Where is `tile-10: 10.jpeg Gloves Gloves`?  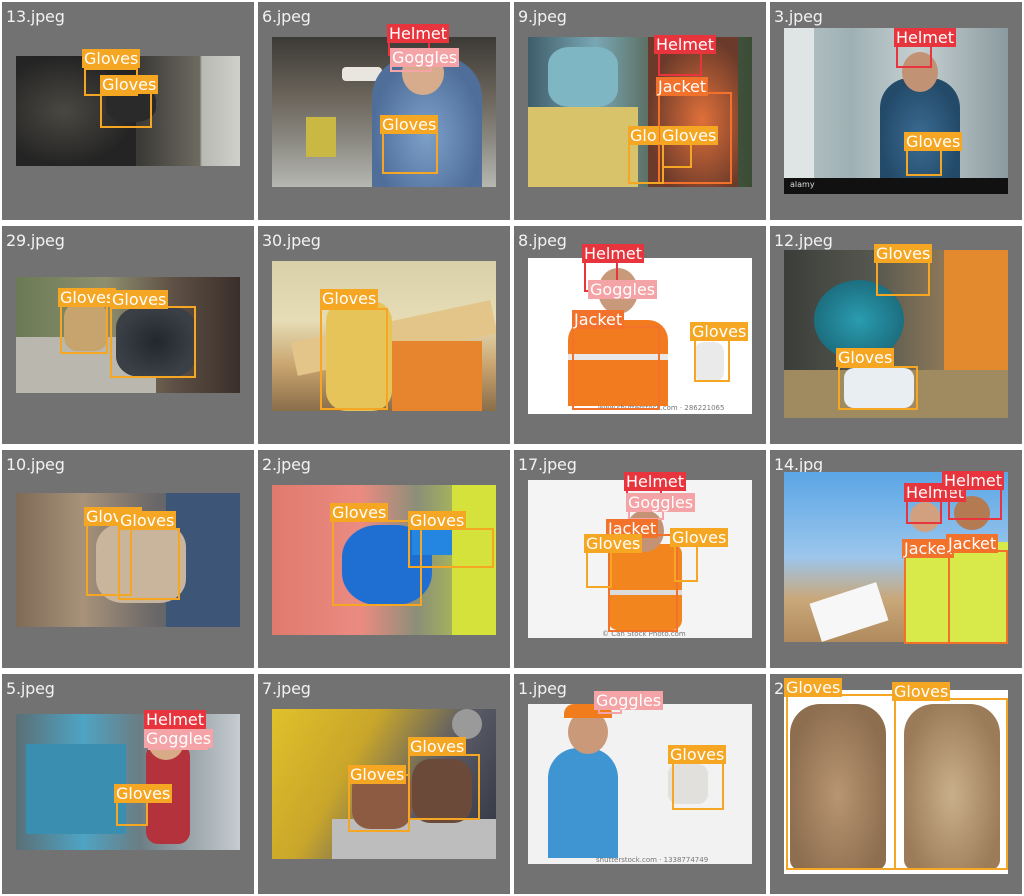
tile-10: 10.jpeg Gloves Gloves is located at coordinates (128, 559).